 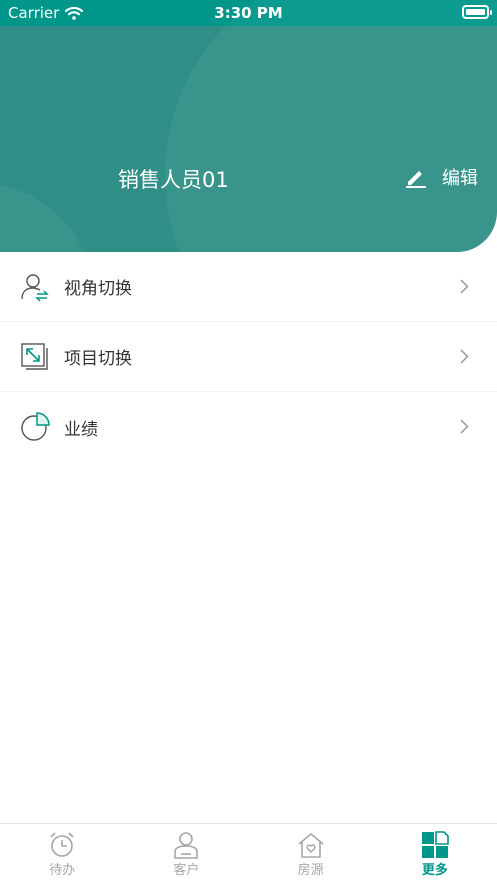 I want to click on edit-label: 编辑, so click(x=460, y=178).